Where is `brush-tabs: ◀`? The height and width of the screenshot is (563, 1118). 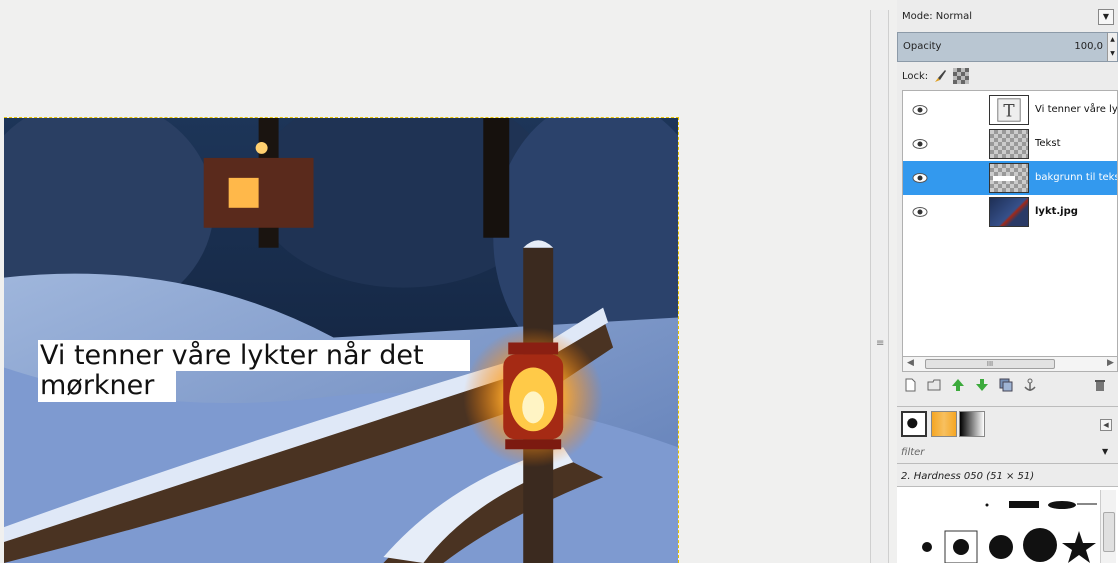
brush-tabs: ◀ is located at coordinates (1007, 422).